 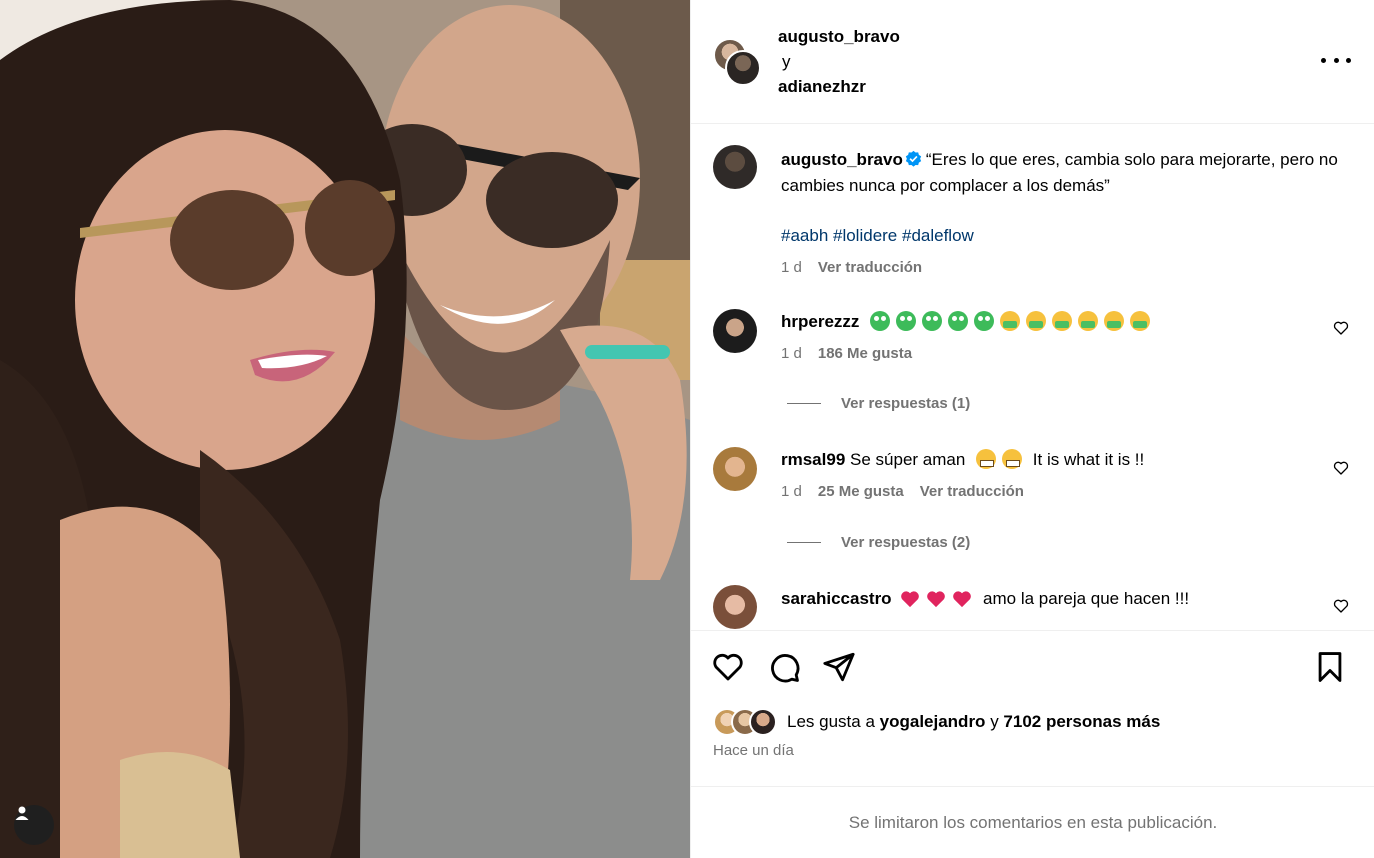 What do you see at coordinates (1086, 598) in the screenshot?
I see `comment-text: amo la pareja que hacen !!!` at bounding box center [1086, 598].